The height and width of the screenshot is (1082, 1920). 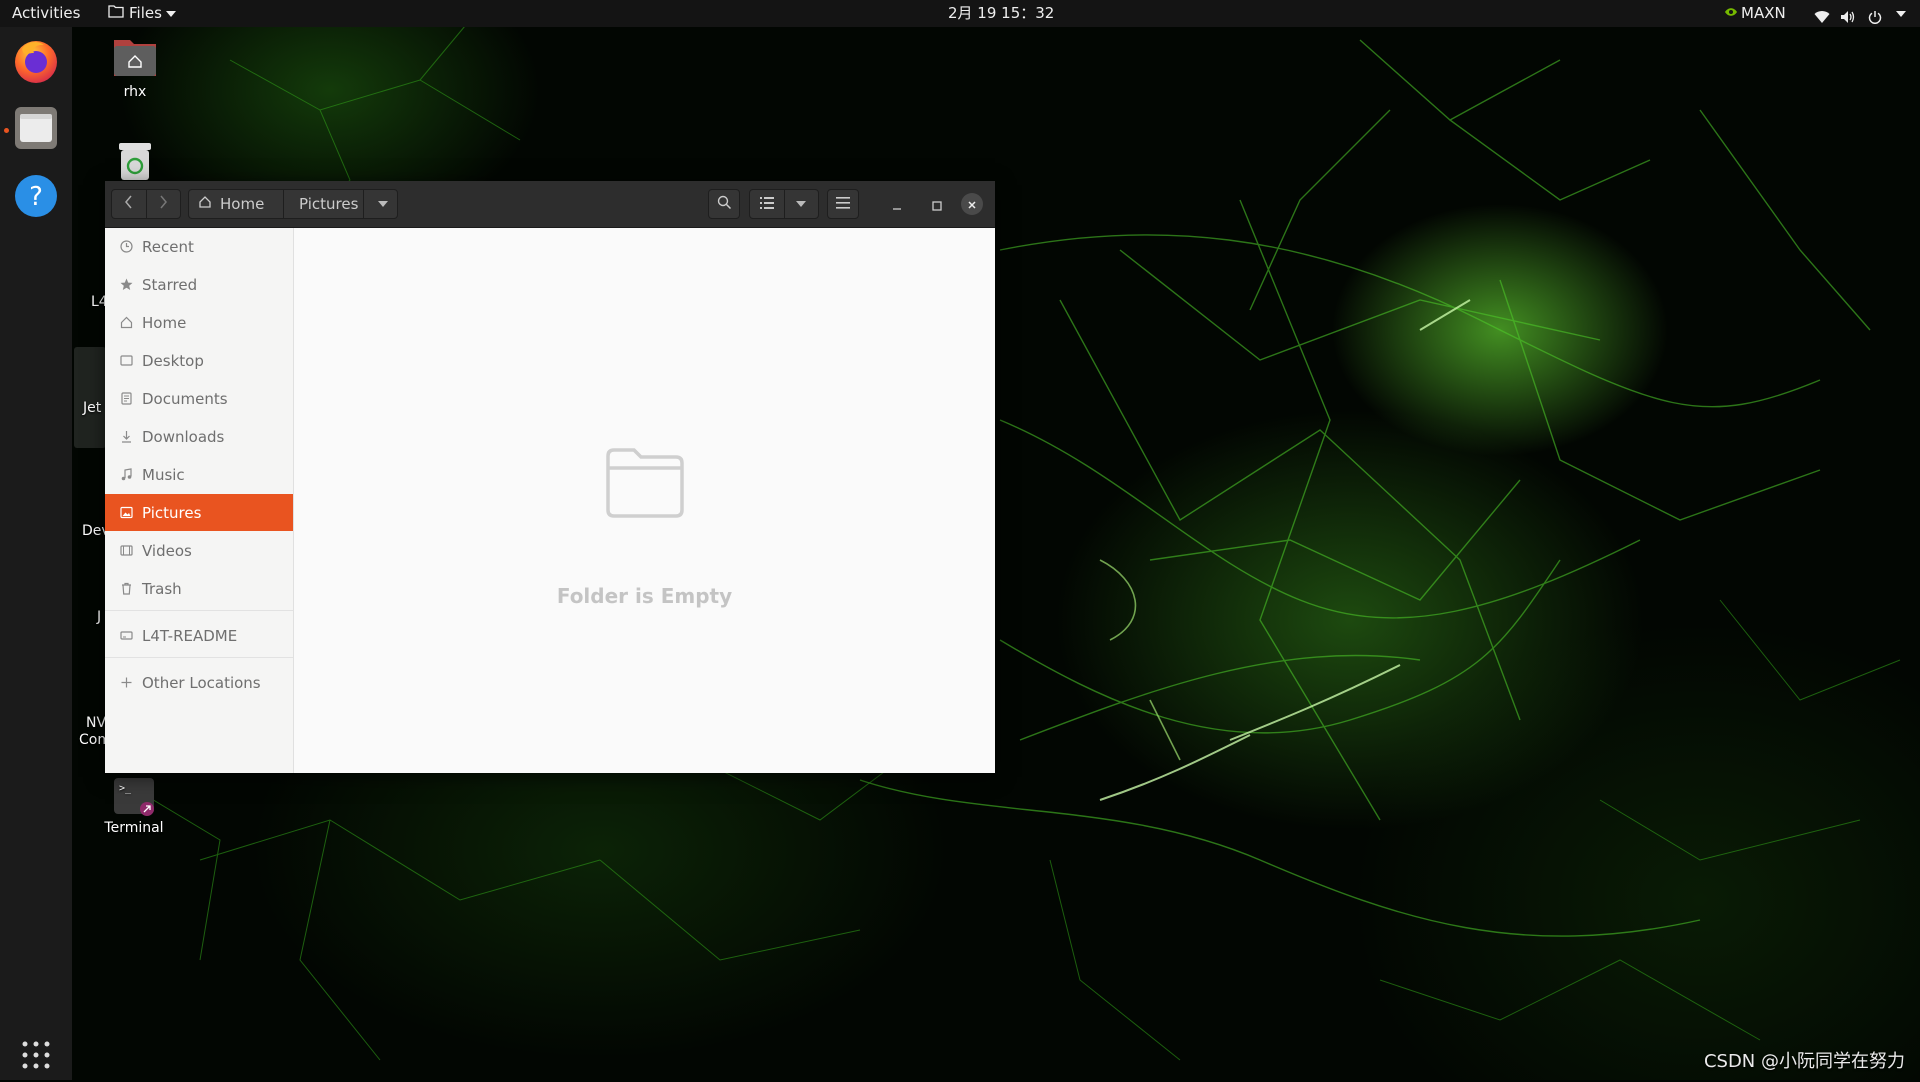 I want to click on main-menu-button, so click(x=843, y=204).